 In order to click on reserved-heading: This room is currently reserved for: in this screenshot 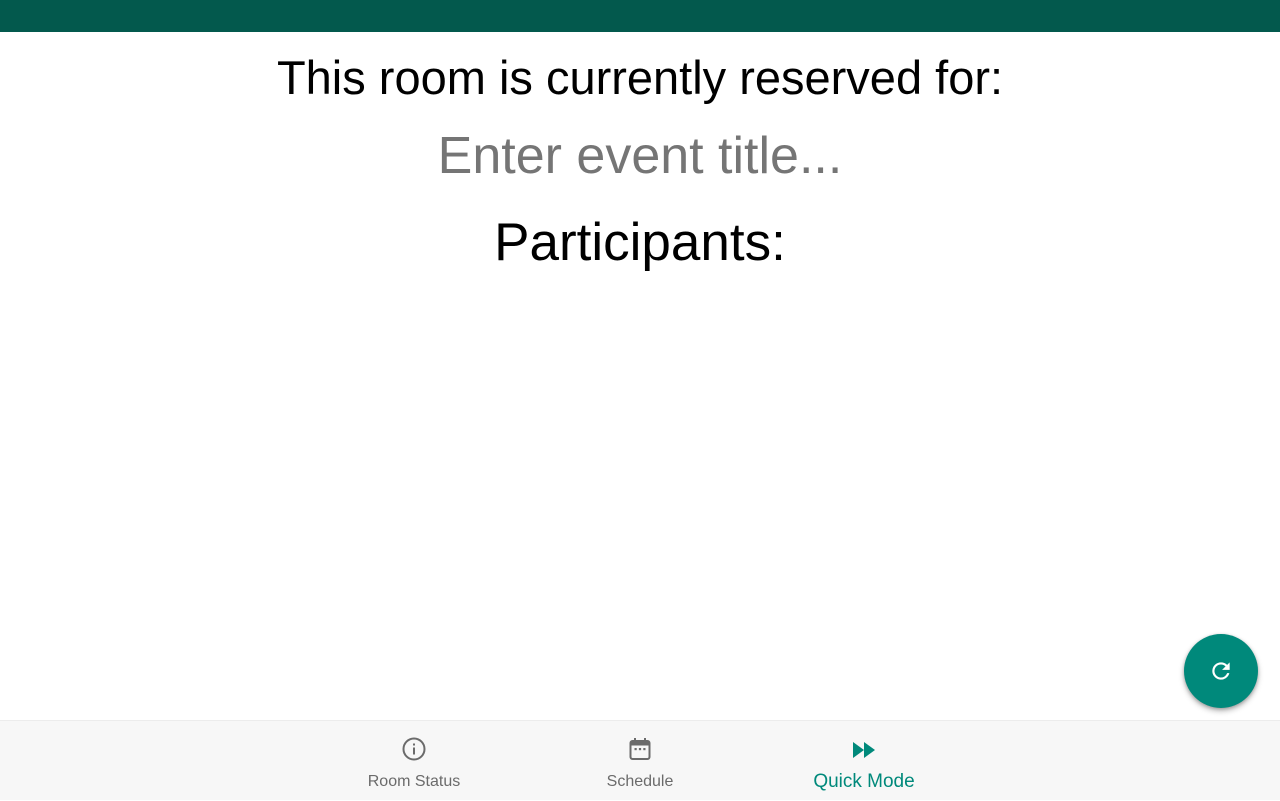, I will do `click(640, 77)`.